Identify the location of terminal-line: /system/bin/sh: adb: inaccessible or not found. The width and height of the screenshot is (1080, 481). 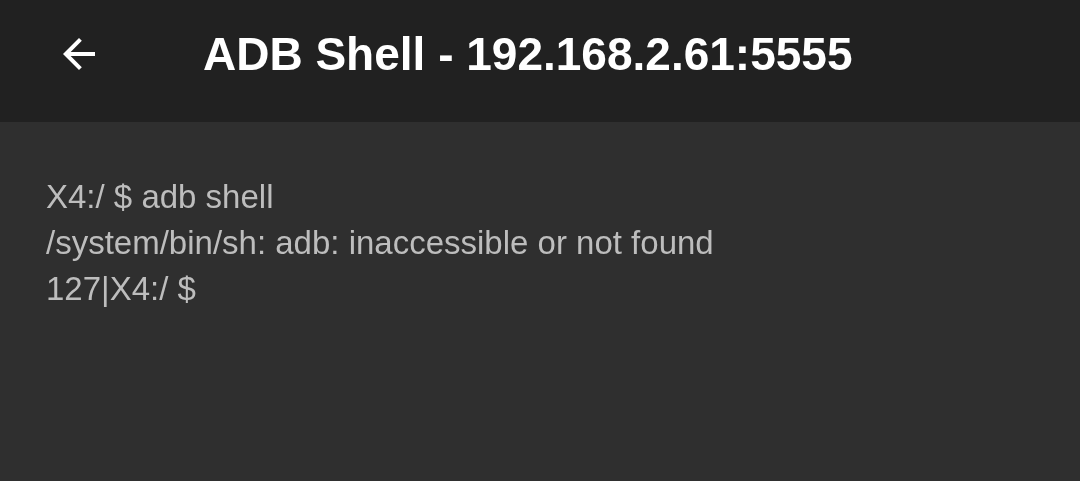
(380, 243).